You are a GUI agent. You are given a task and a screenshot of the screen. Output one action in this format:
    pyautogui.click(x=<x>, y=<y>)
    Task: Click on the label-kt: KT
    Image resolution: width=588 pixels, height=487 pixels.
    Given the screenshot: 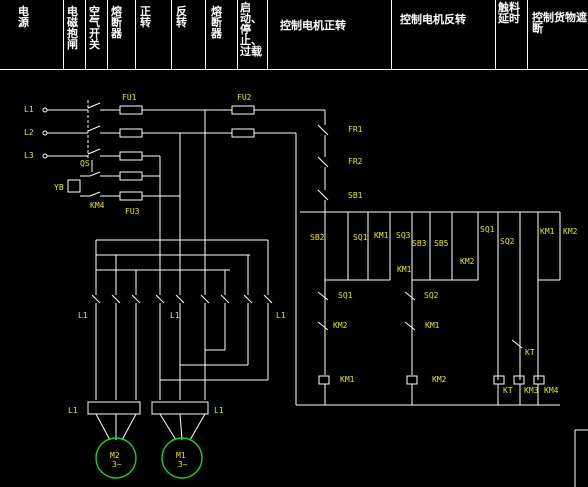 What is the action you would take?
    pyautogui.click(x=530, y=352)
    